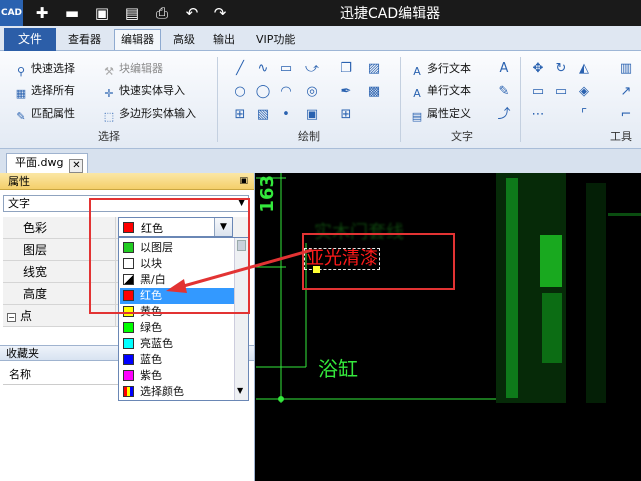 The height and width of the screenshot is (481, 641). Describe the element at coordinates (312, 92) in the screenshot. I see `donut-icon: ◎` at that location.